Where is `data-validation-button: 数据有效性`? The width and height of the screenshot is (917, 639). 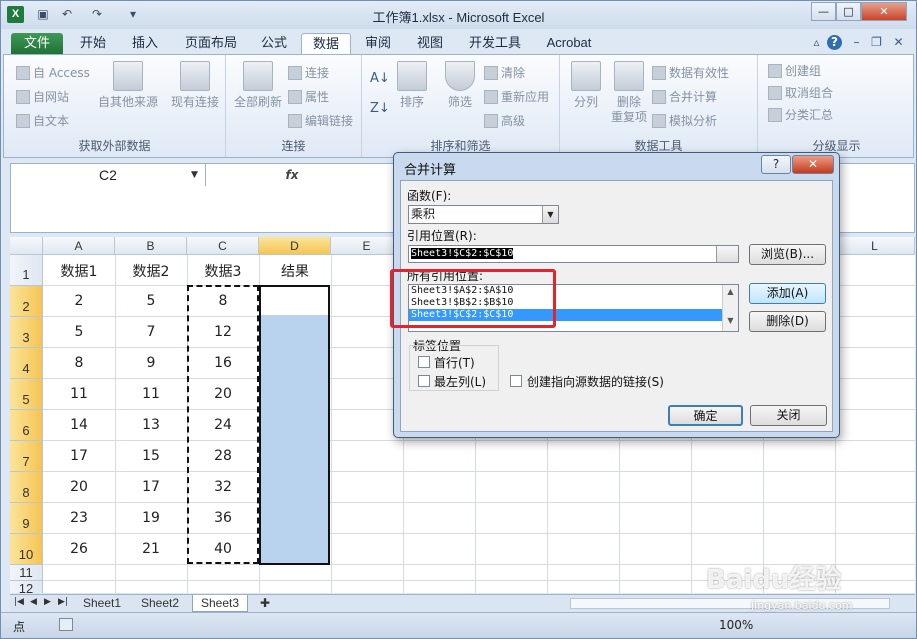 data-validation-button: 数据有效性 is located at coordinates (690, 73).